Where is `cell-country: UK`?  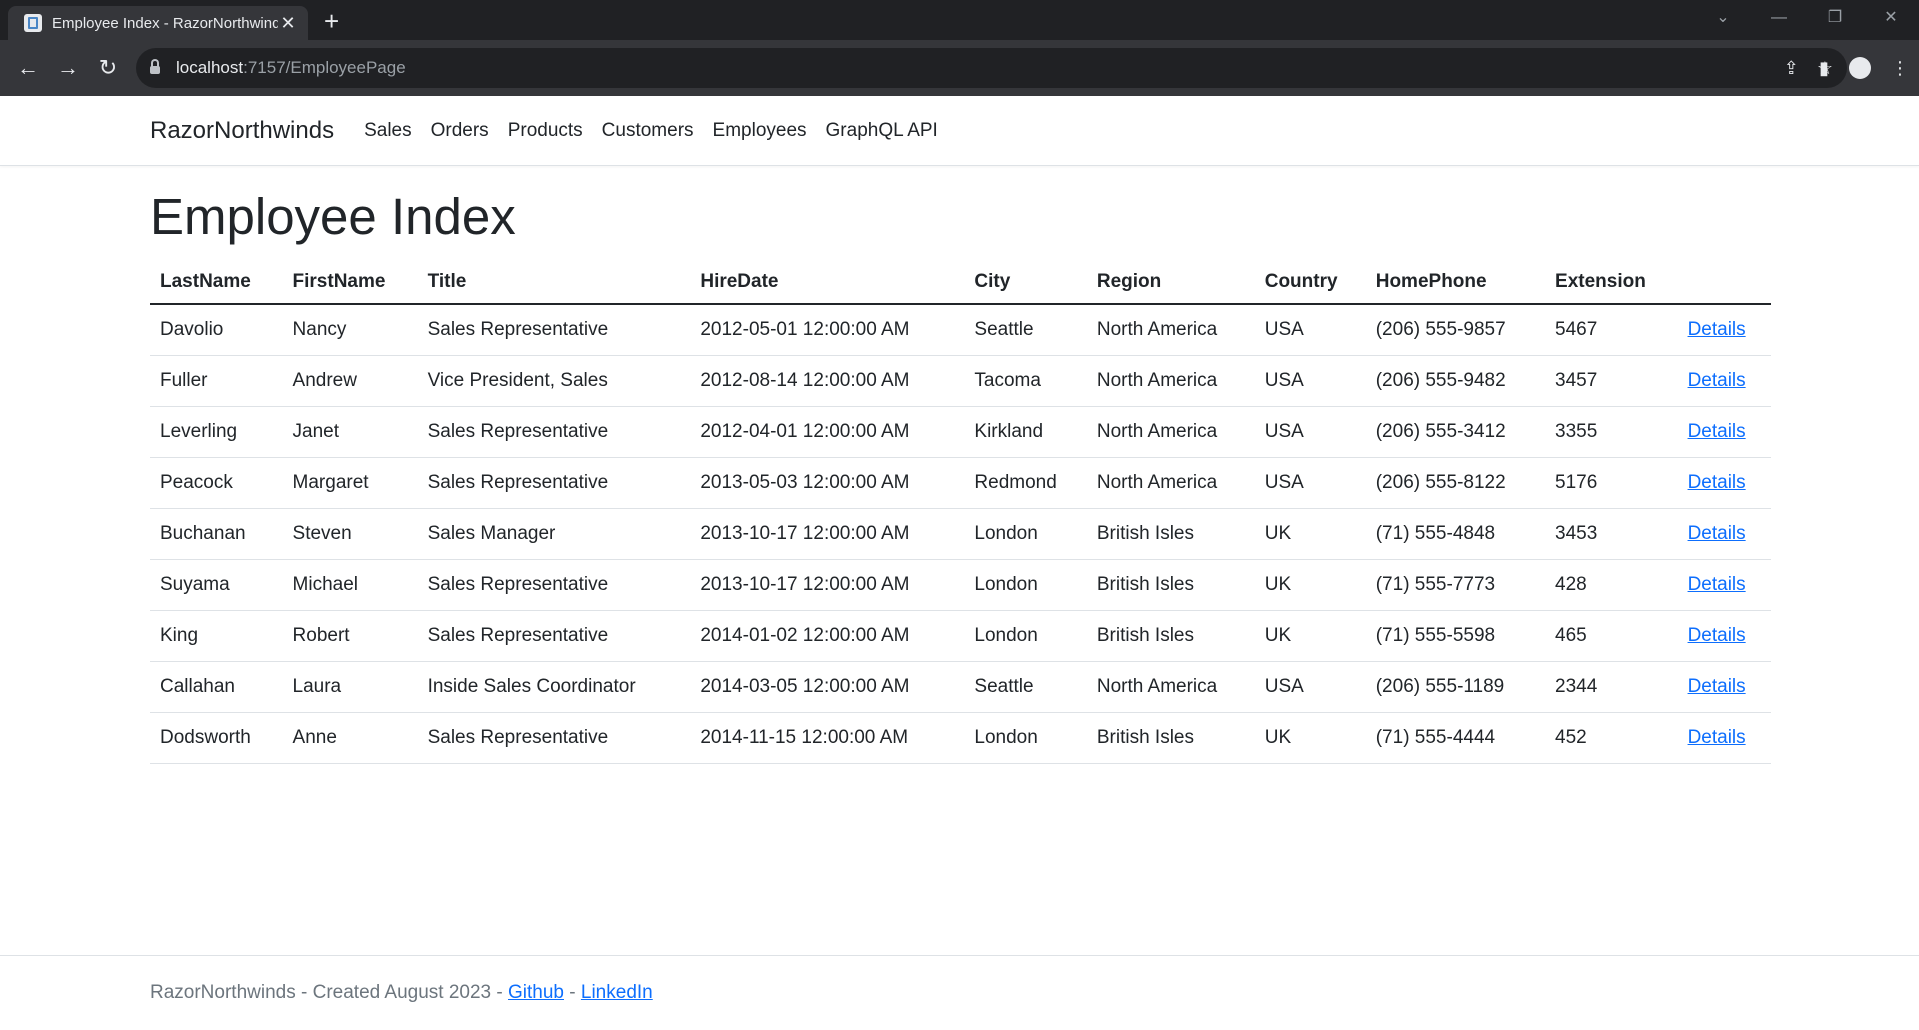 cell-country: UK is located at coordinates (1310, 534).